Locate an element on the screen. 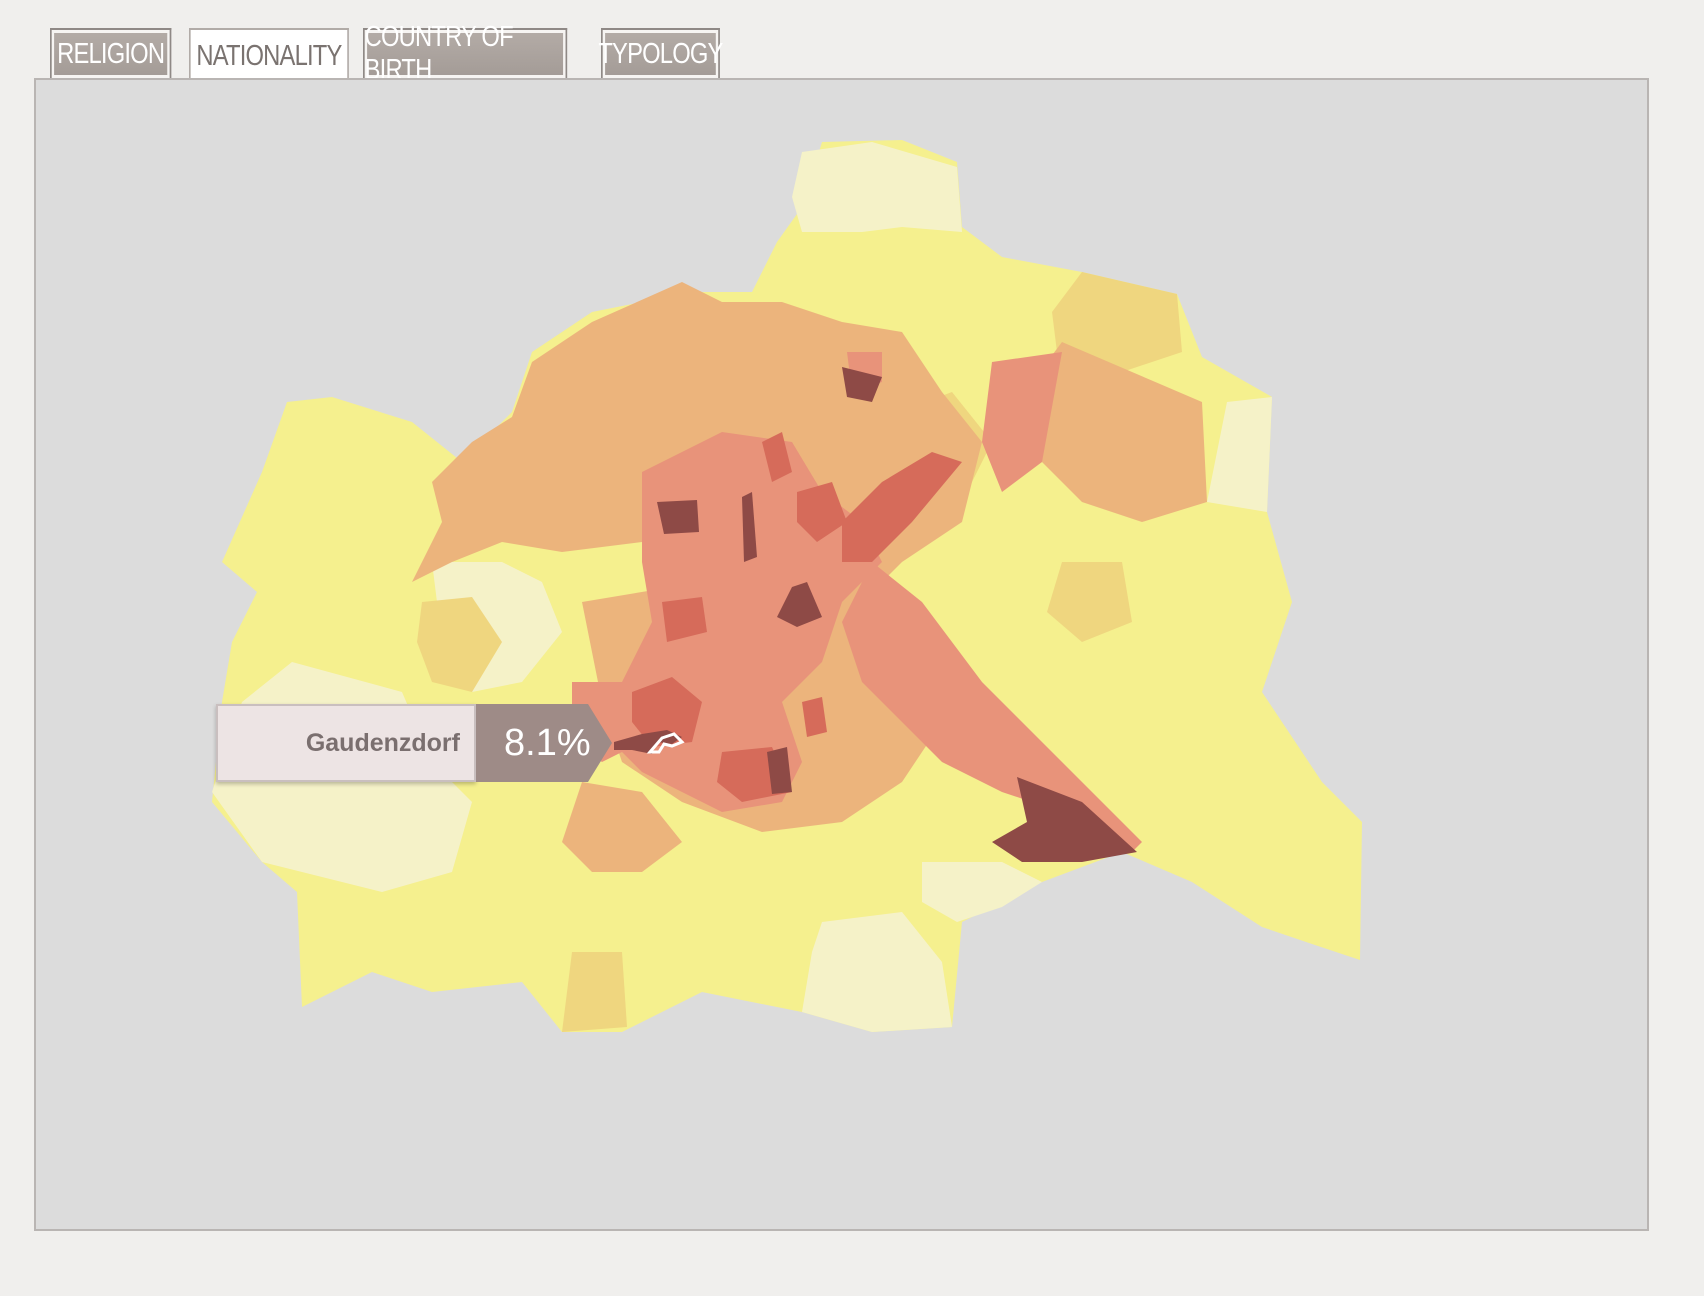 The width and height of the screenshot is (1704, 1296). tab-religion: RELIGION is located at coordinates (111, 53).